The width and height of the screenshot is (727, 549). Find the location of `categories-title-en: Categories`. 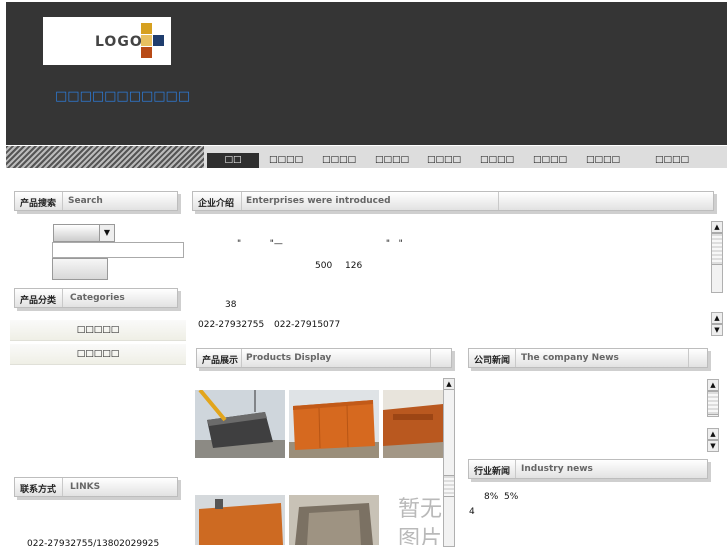

categories-title-en: Categories is located at coordinates (97, 298).